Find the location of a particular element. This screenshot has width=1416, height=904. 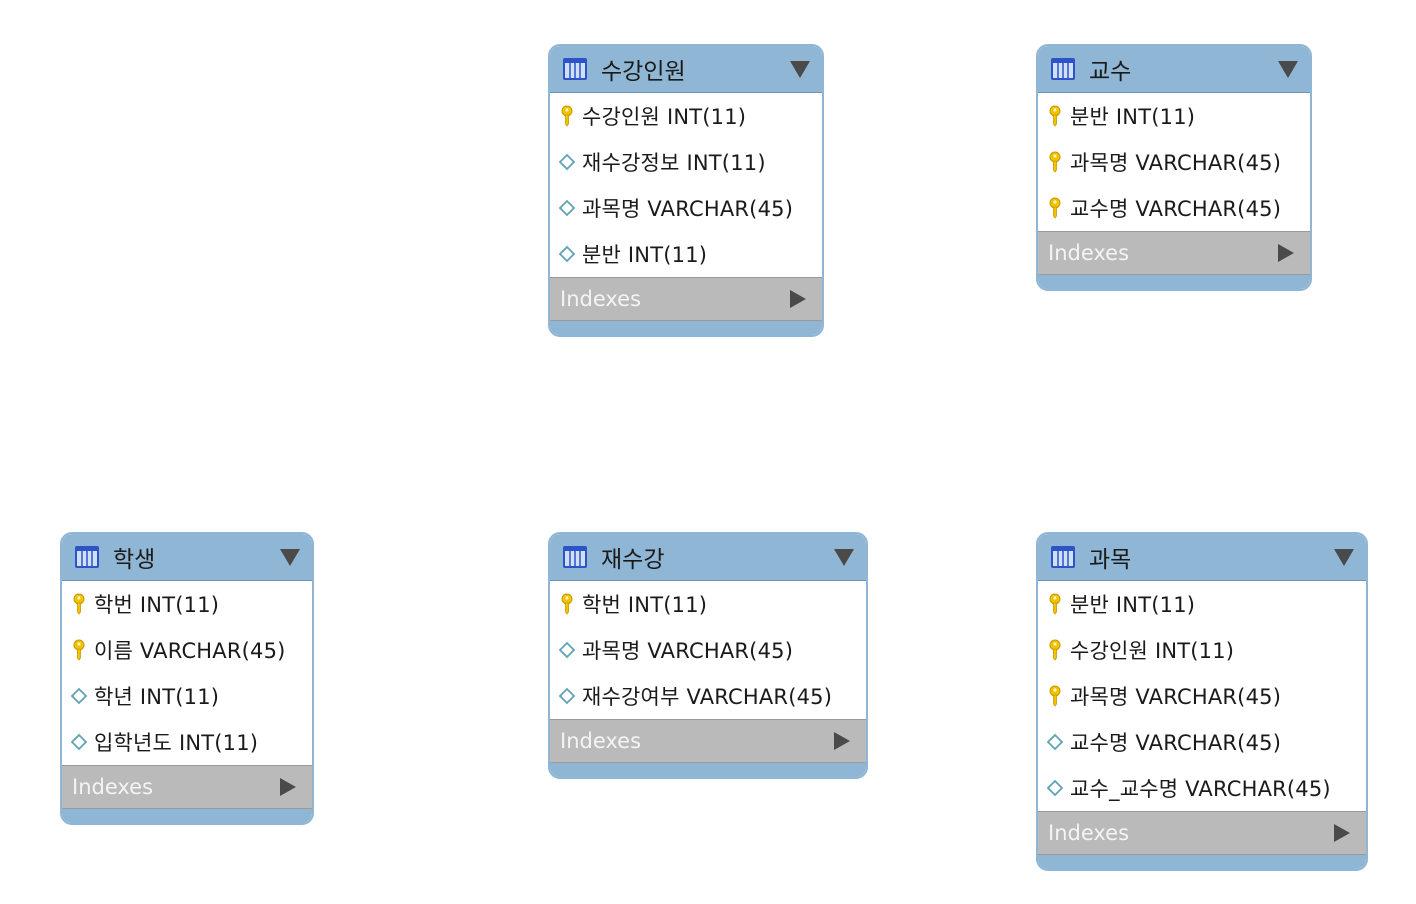

column-list: 분반 INT(11) 과목명 VARCHAR(45) 교수명 VARCHAR(45) is located at coordinates (1174, 162).